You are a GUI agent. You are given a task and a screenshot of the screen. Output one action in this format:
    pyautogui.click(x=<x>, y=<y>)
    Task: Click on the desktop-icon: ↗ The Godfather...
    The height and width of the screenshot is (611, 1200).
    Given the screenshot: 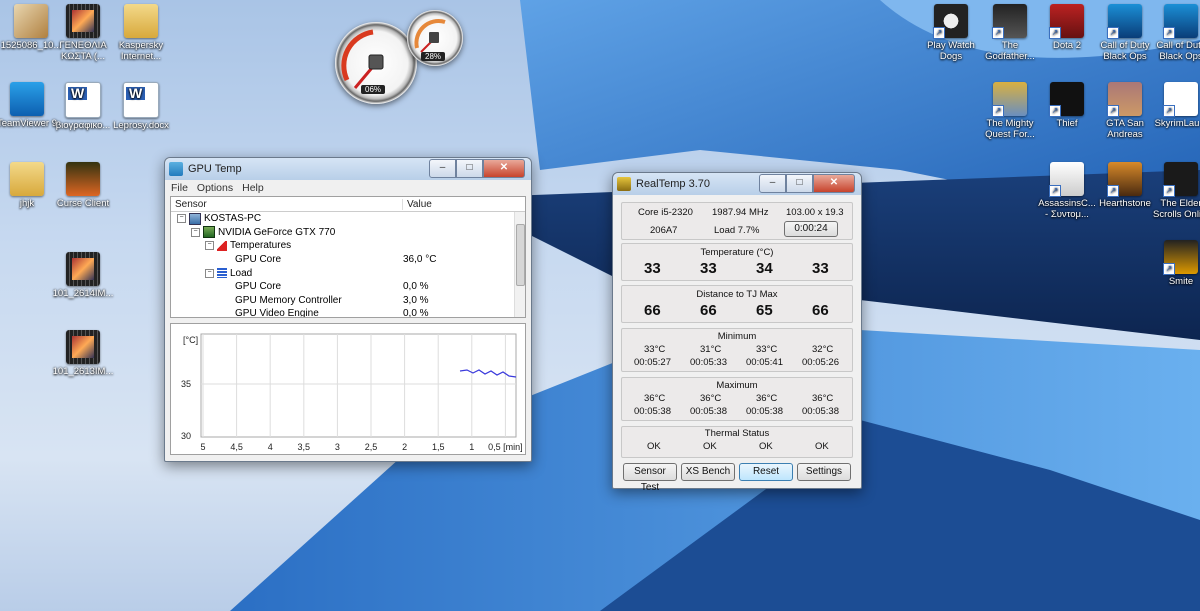 What is the action you would take?
    pyautogui.click(x=1010, y=33)
    